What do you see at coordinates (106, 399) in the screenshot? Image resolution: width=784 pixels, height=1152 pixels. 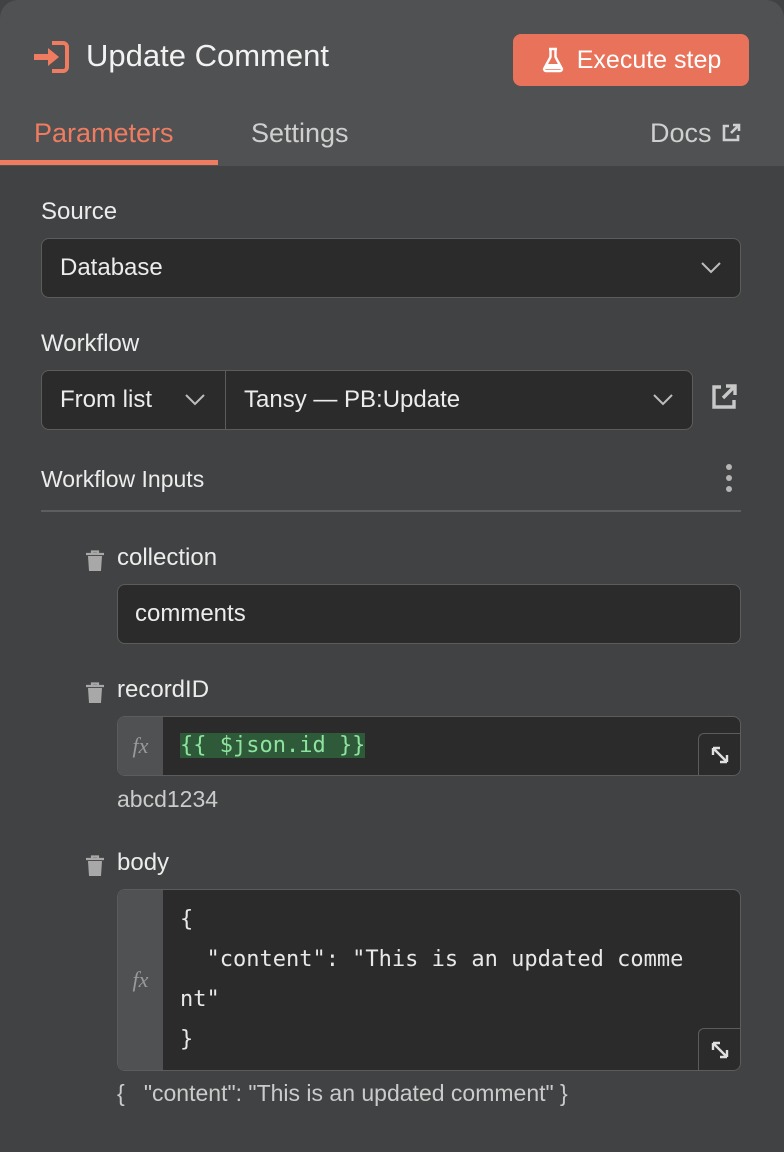 I see `workflow-mode-value: From list` at bounding box center [106, 399].